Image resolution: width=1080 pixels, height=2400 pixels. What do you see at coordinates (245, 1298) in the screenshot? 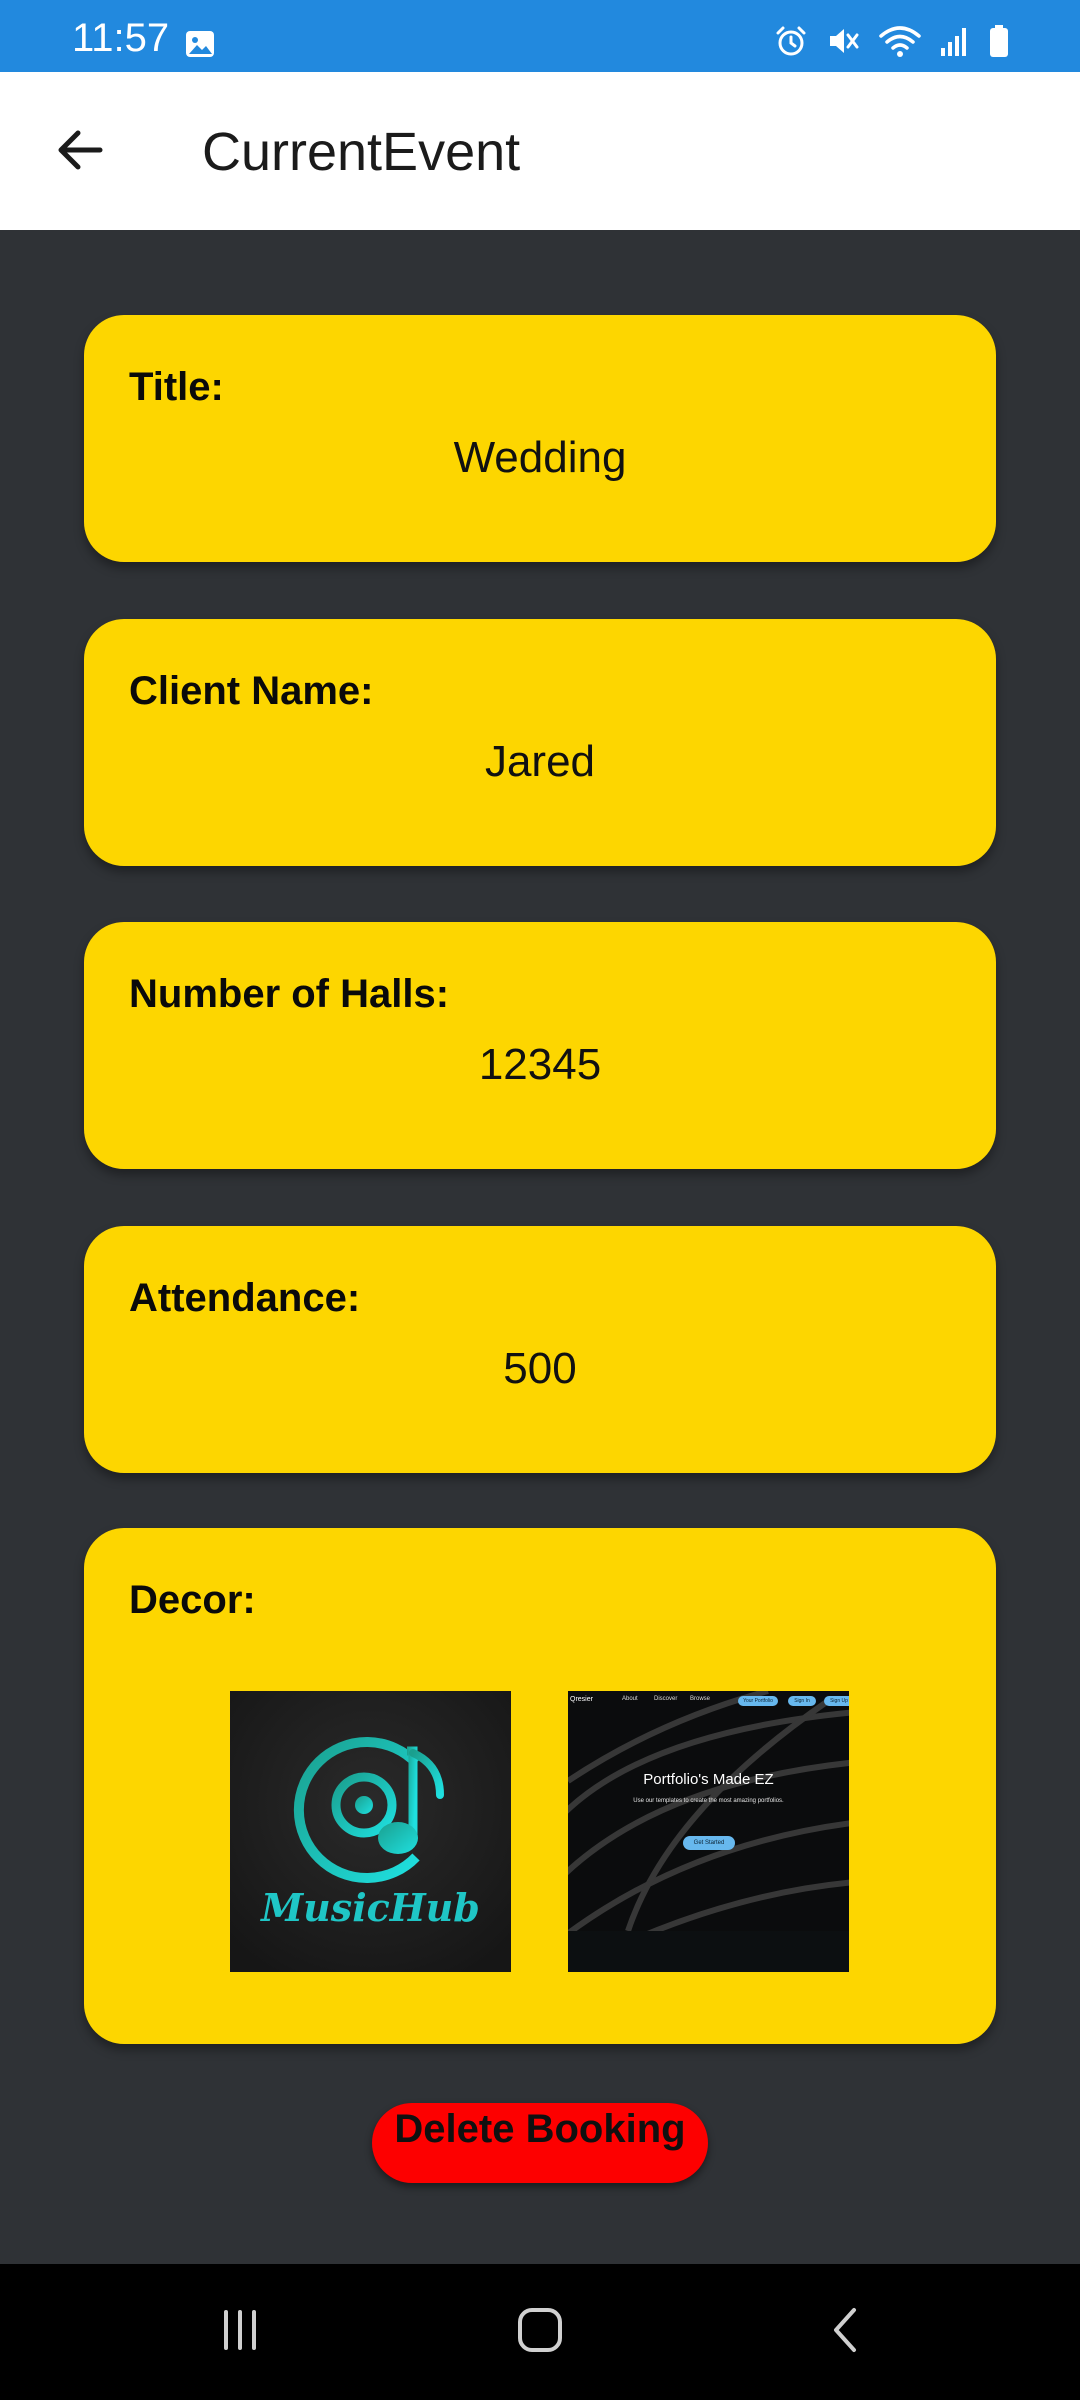
I see `attendance-label: Attendance:` at bounding box center [245, 1298].